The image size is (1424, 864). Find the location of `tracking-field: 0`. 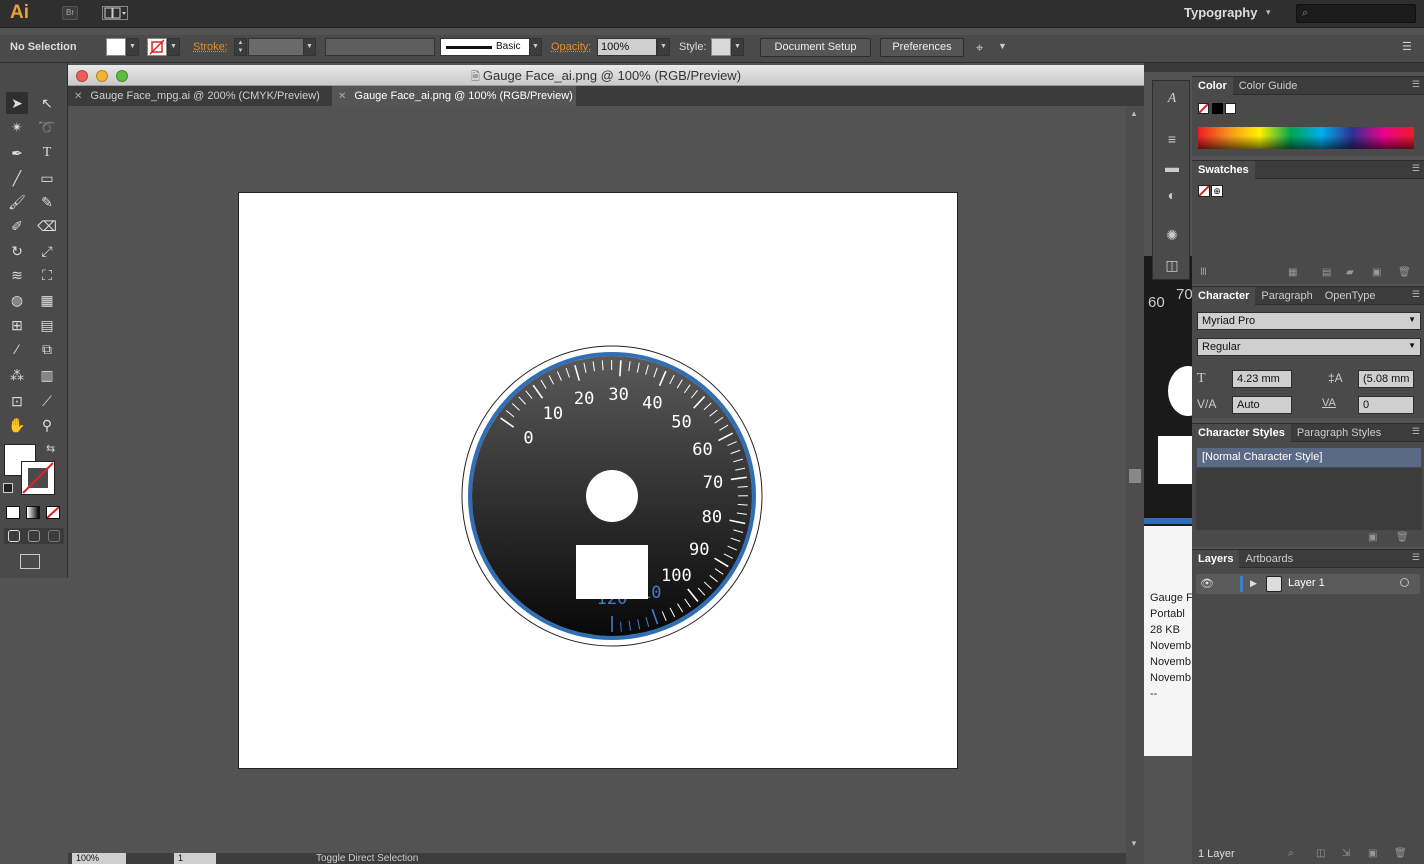

tracking-field: 0 is located at coordinates (1386, 405).